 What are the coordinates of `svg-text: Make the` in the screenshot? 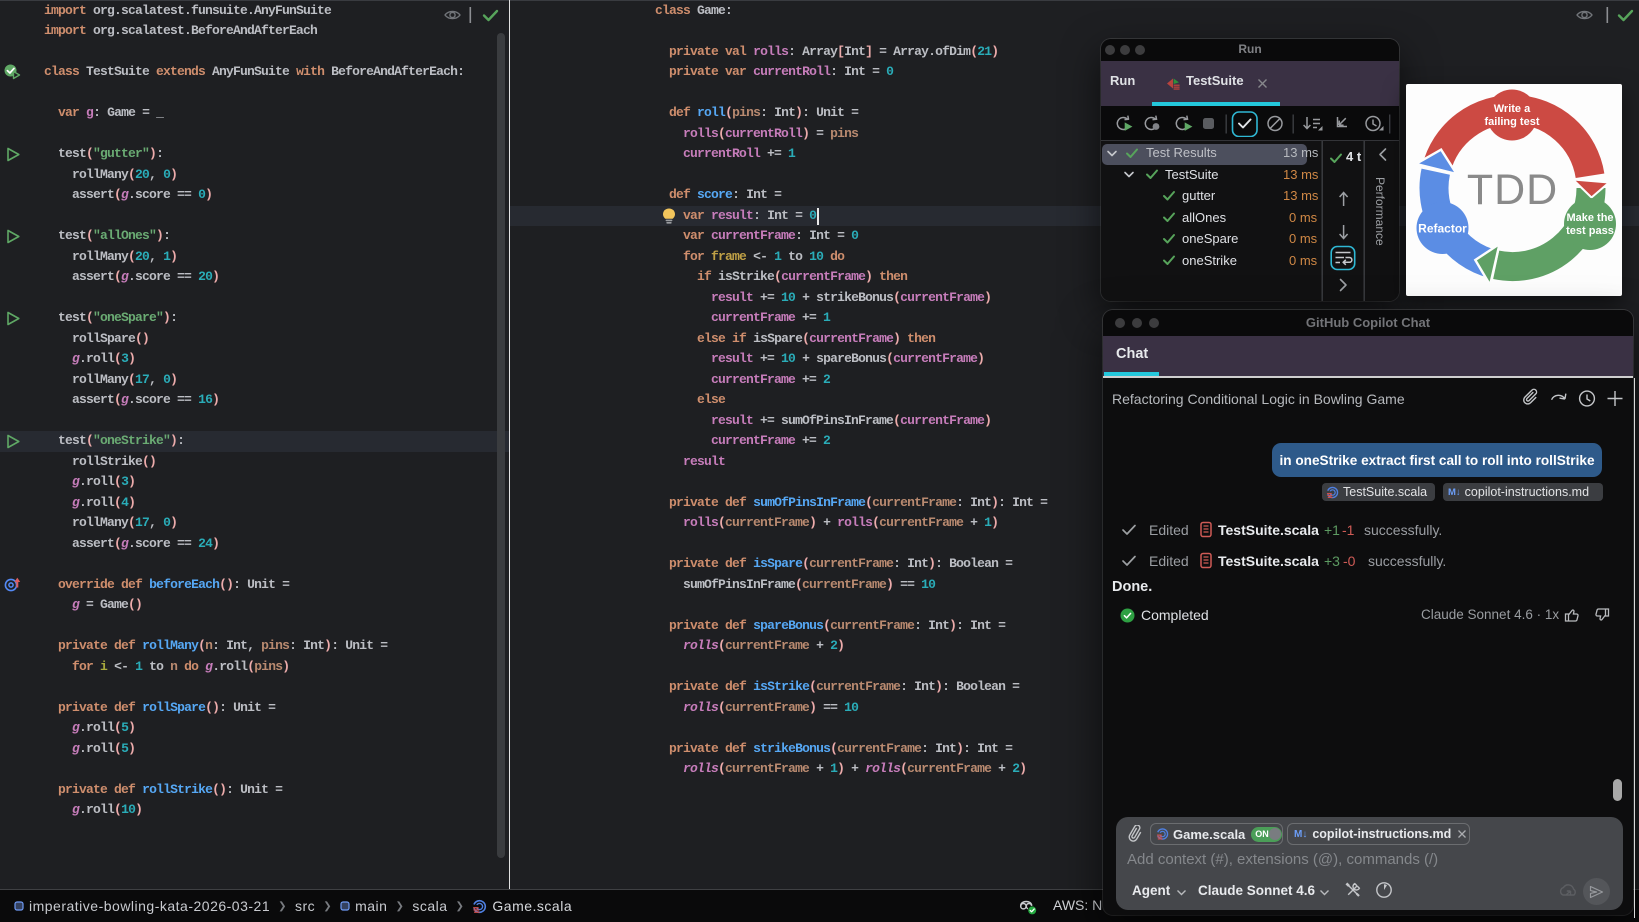 It's located at (1589, 218).